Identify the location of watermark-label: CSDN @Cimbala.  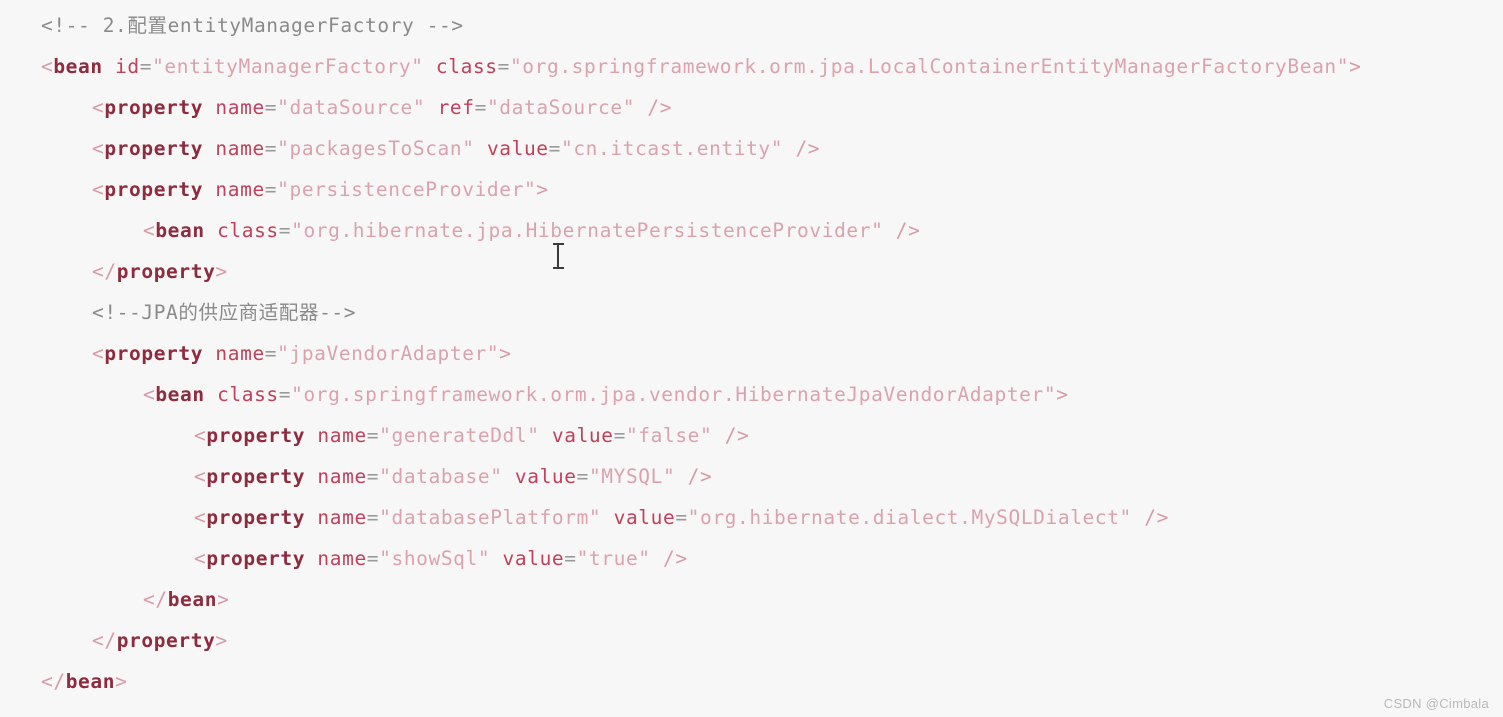
(1436, 703).